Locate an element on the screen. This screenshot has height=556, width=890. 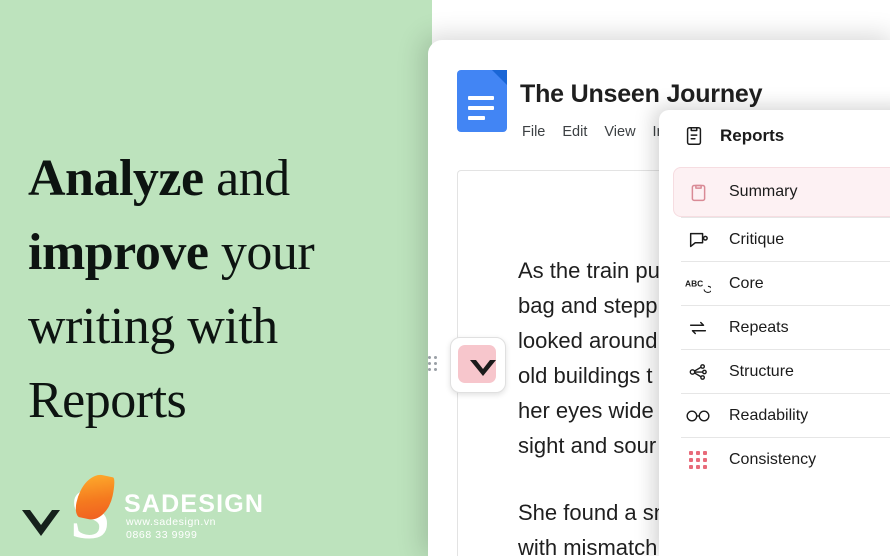
logo-brand-name: SADESIGN is located at coordinates (194, 504).